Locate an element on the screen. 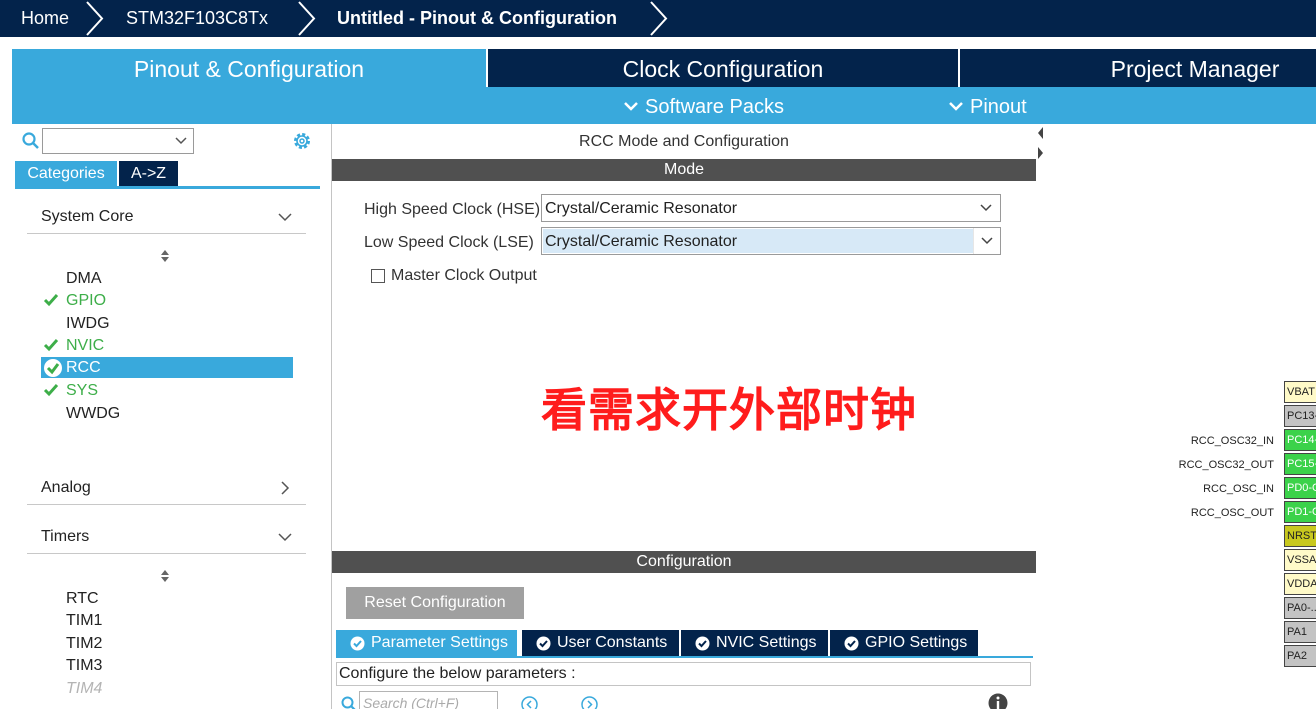  list-item-tim2: TIM2 is located at coordinates (167, 643).